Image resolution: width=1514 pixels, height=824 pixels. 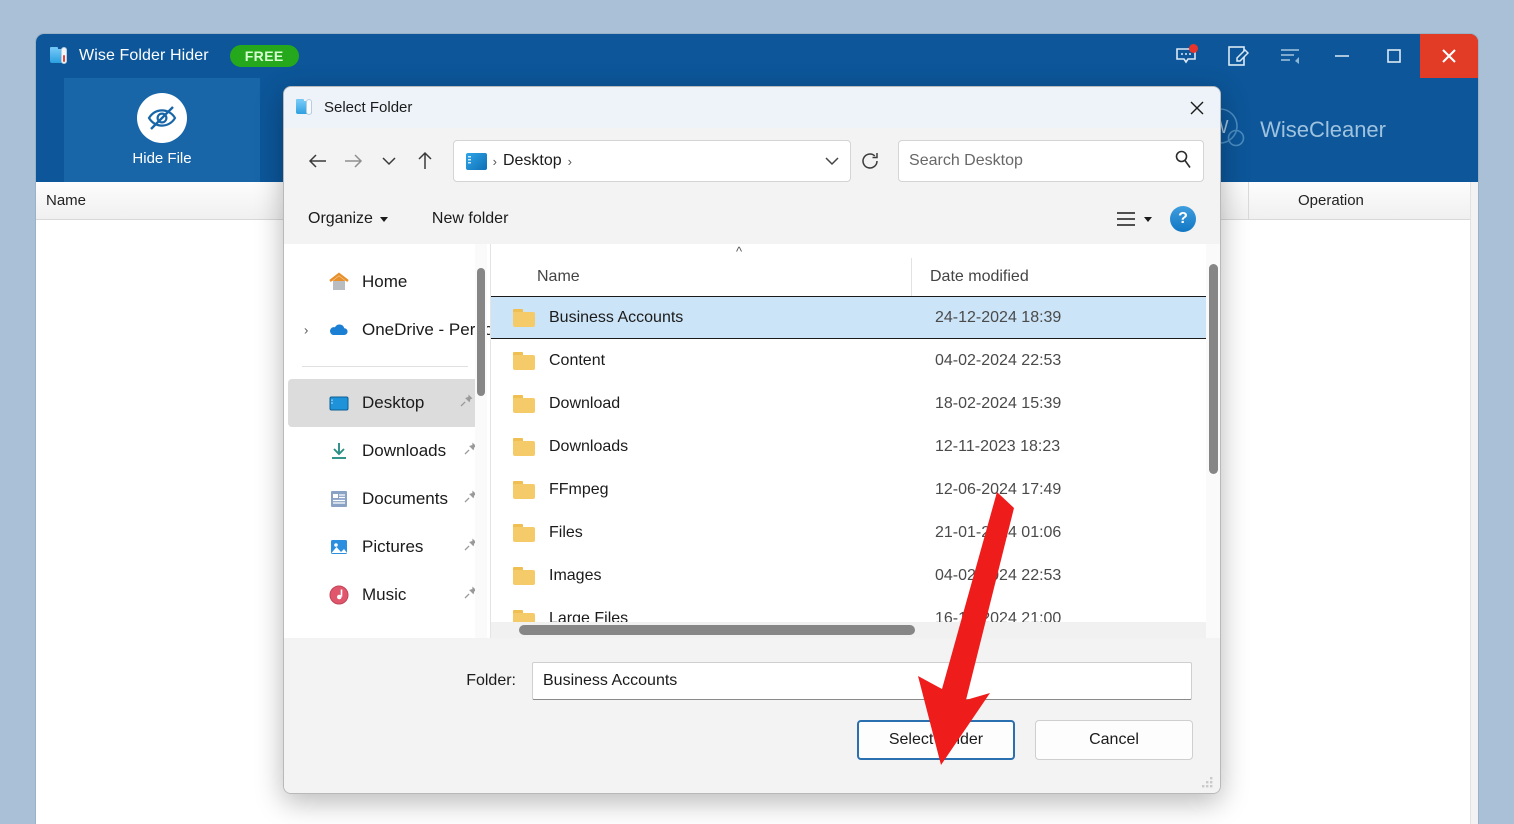 What do you see at coordinates (1394, 56) in the screenshot?
I see `maximize-button` at bounding box center [1394, 56].